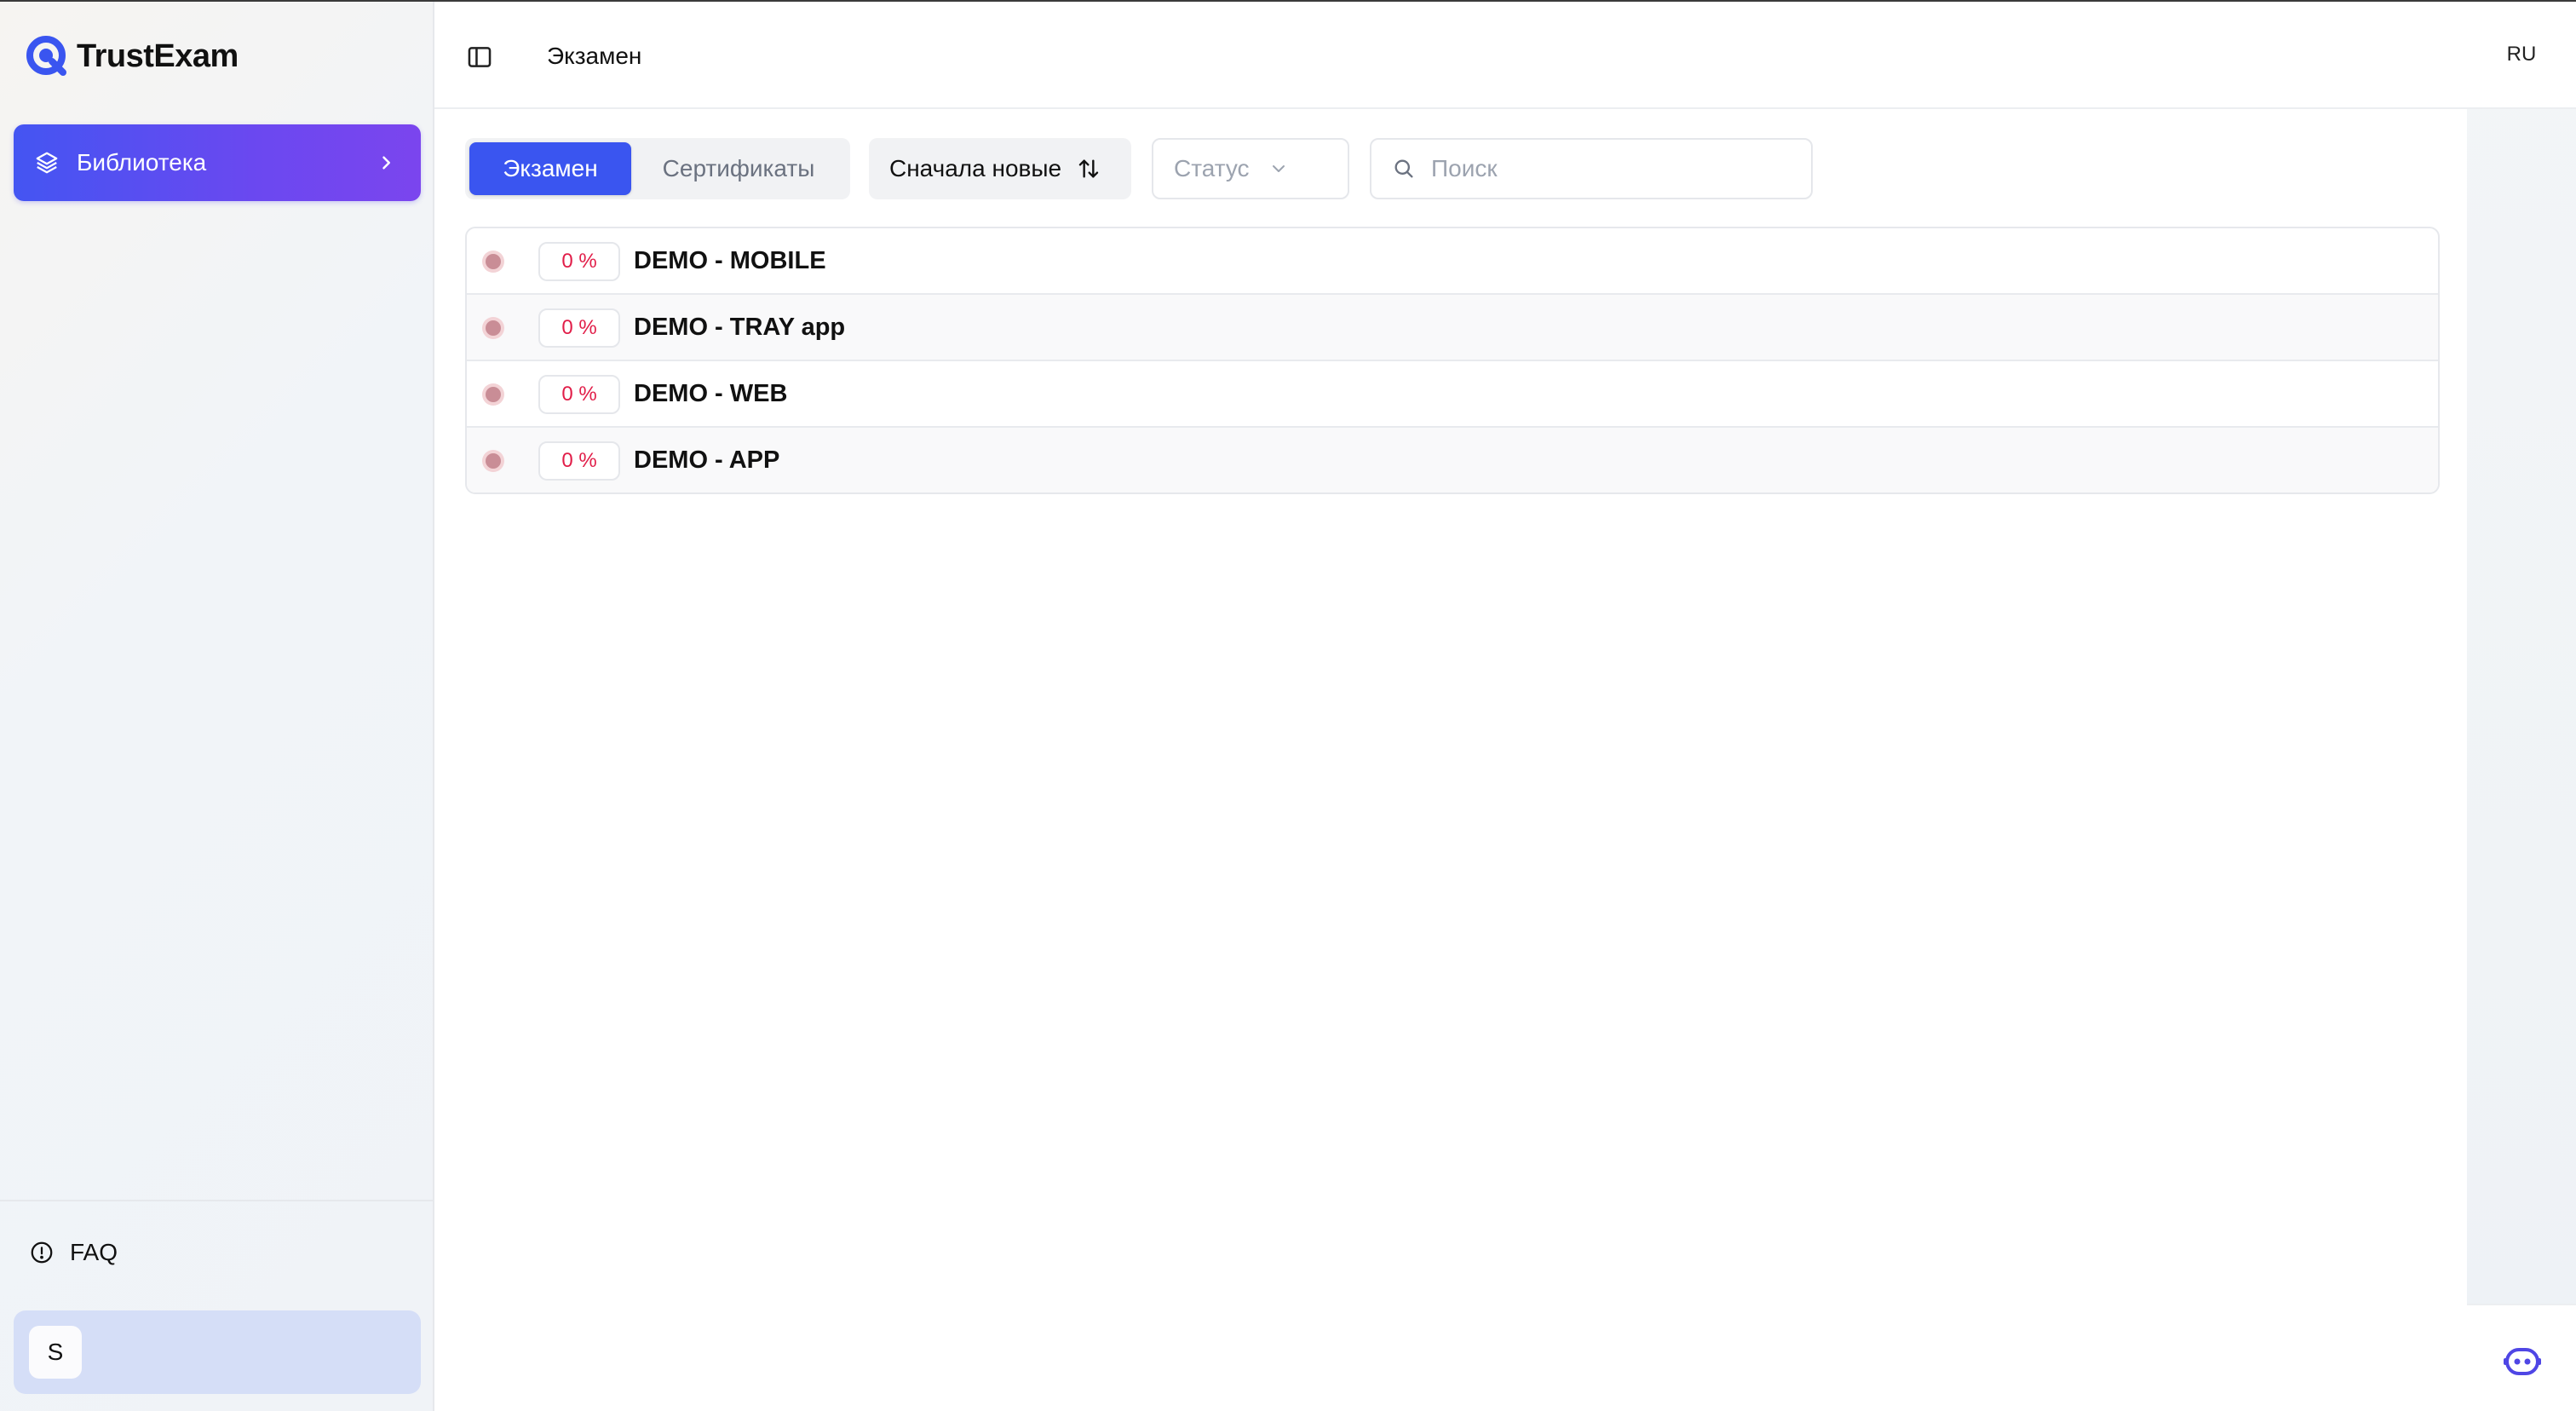  What do you see at coordinates (1452, 460) in the screenshot?
I see `exam-row: 0 % DEMO - APP` at bounding box center [1452, 460].